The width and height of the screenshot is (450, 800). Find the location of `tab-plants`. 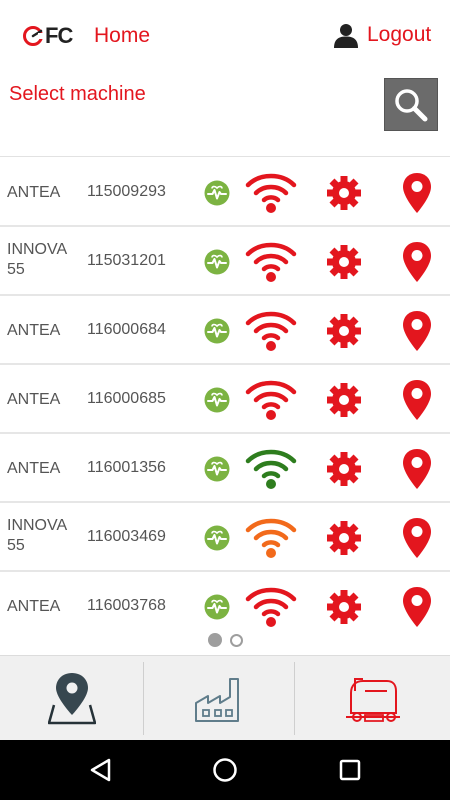

tab-plants is located at coordinates (219, 698).